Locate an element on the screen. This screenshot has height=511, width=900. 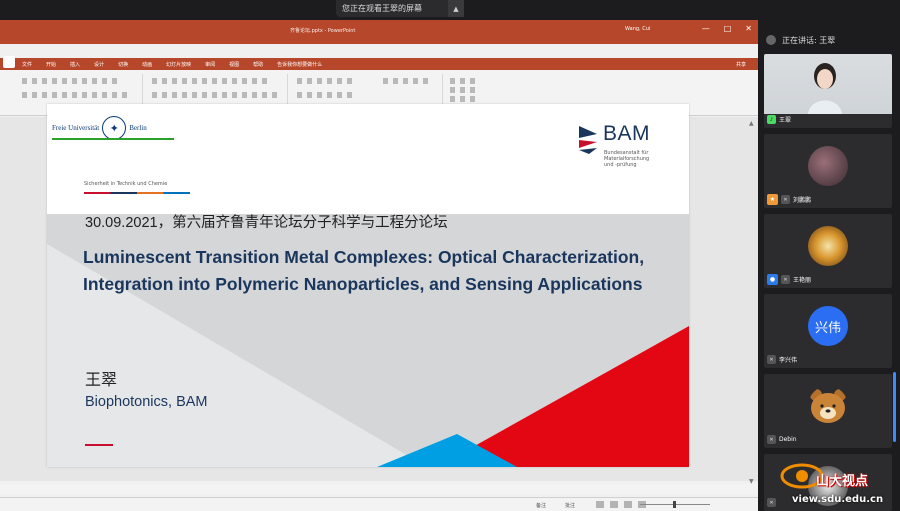
reading-view-icon is located at coordinates (628, 504).